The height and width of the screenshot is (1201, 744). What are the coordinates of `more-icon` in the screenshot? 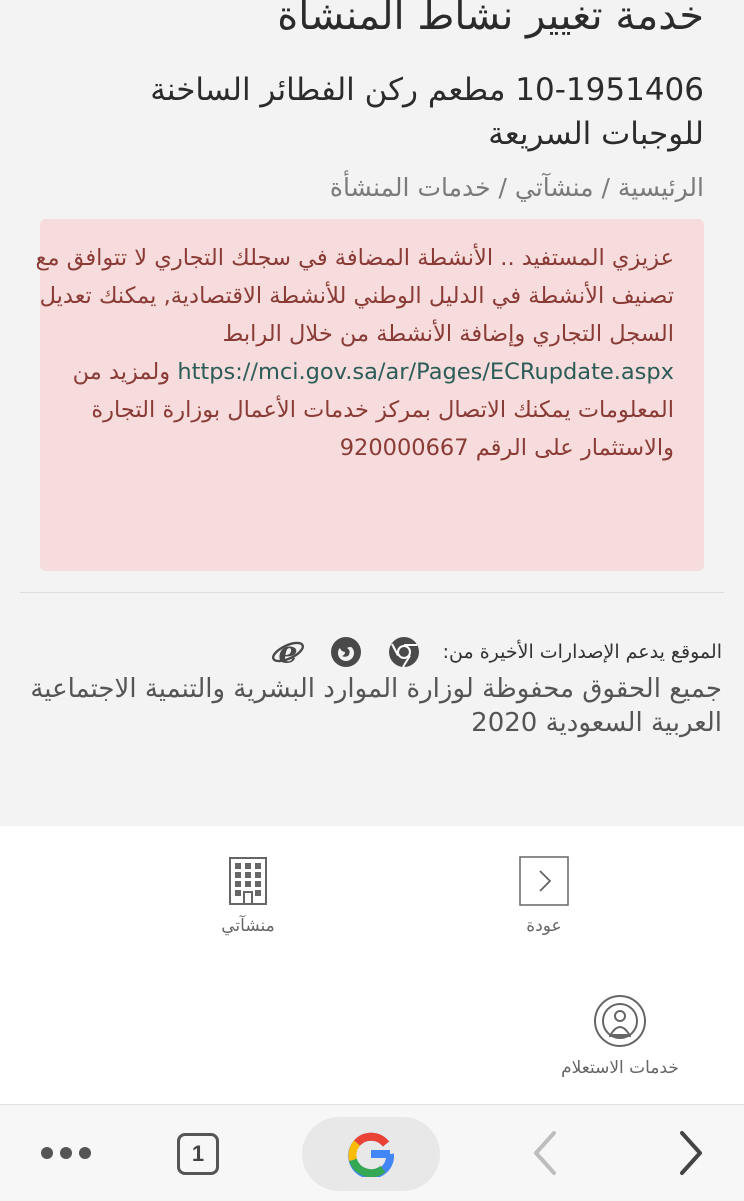 It's located at (66, 1153).